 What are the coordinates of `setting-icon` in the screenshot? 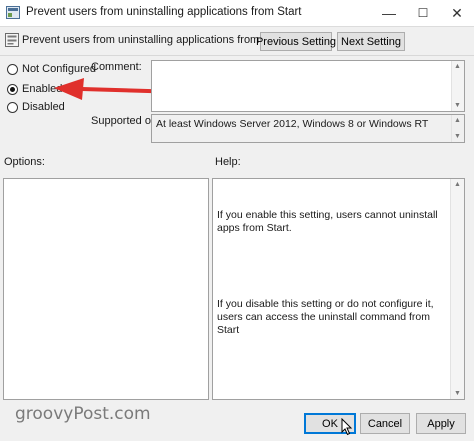 It's located at (12, 40).